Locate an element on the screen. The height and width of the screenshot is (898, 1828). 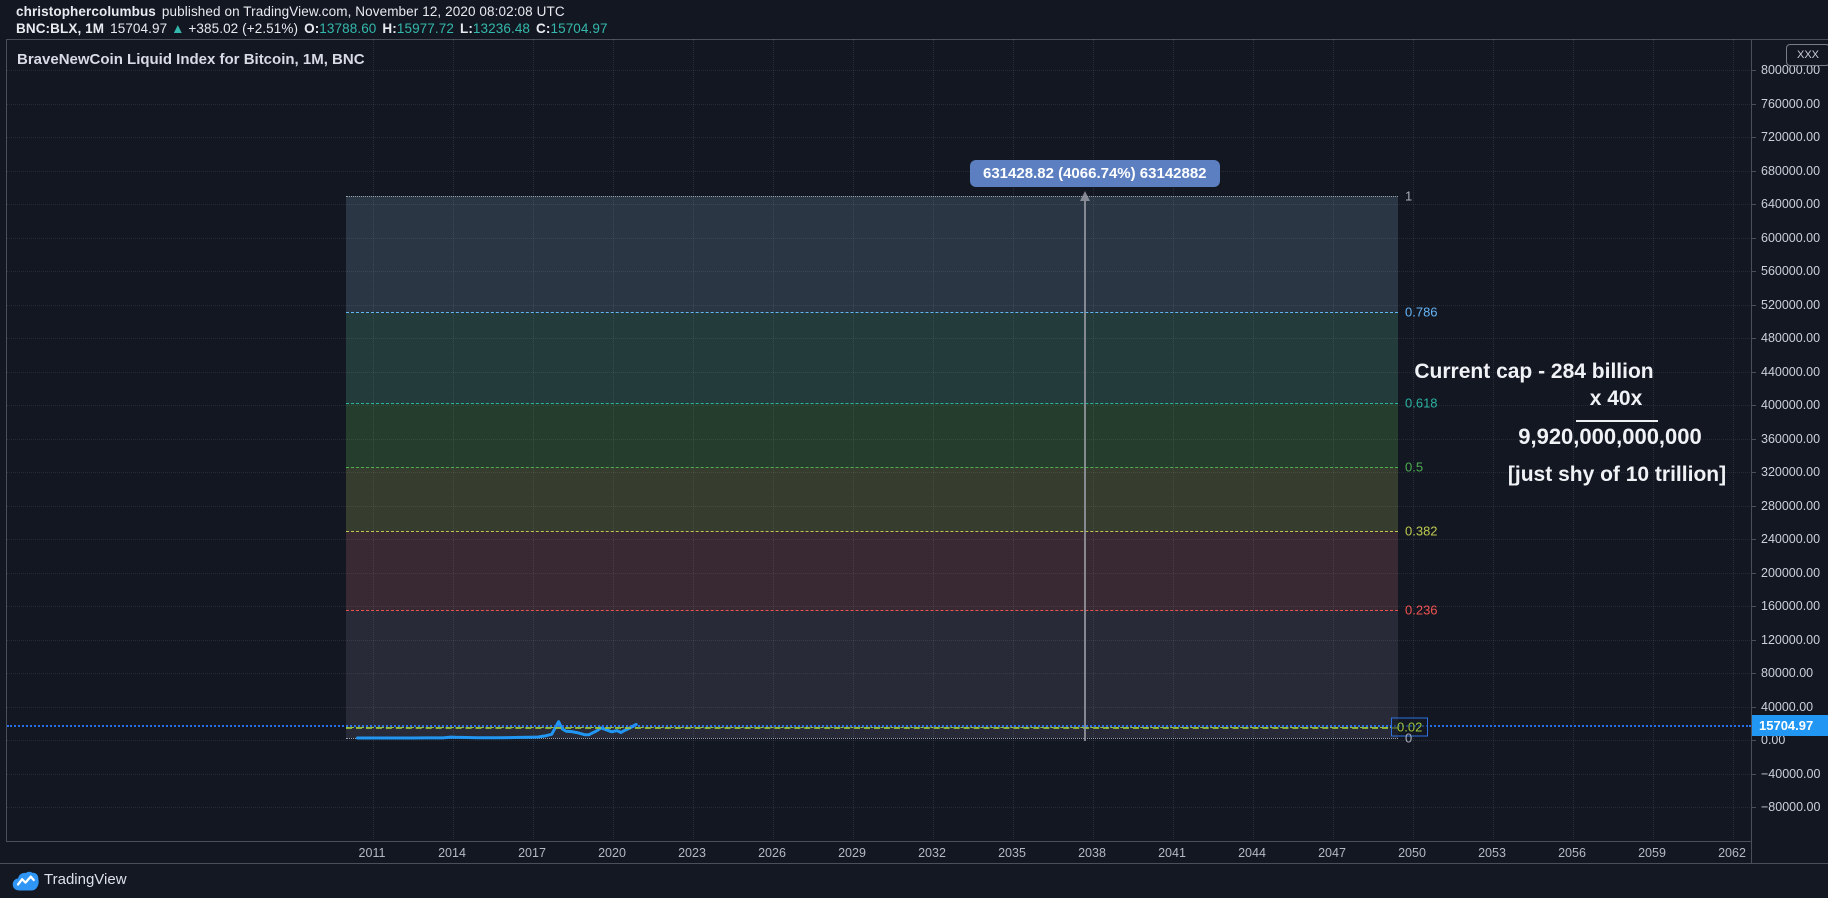
change-value: +385.02 (+2.51%) is located at coordinates (243, 28).